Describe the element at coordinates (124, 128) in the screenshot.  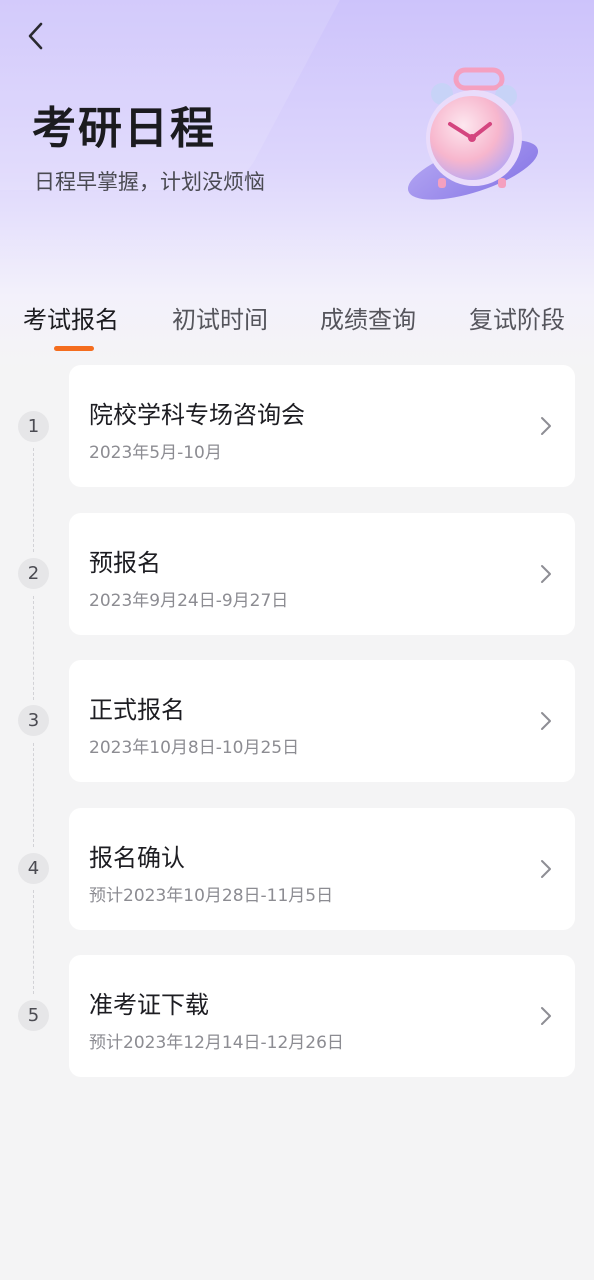
I see `page-title: 考研日程` at that location.